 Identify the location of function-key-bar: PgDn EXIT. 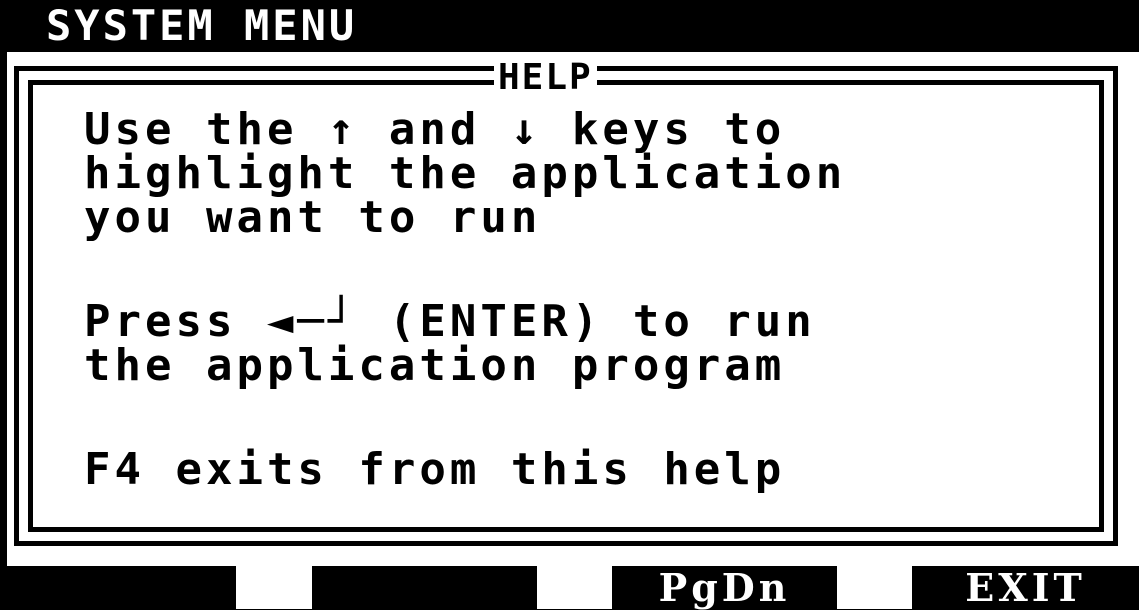
(569, 587).